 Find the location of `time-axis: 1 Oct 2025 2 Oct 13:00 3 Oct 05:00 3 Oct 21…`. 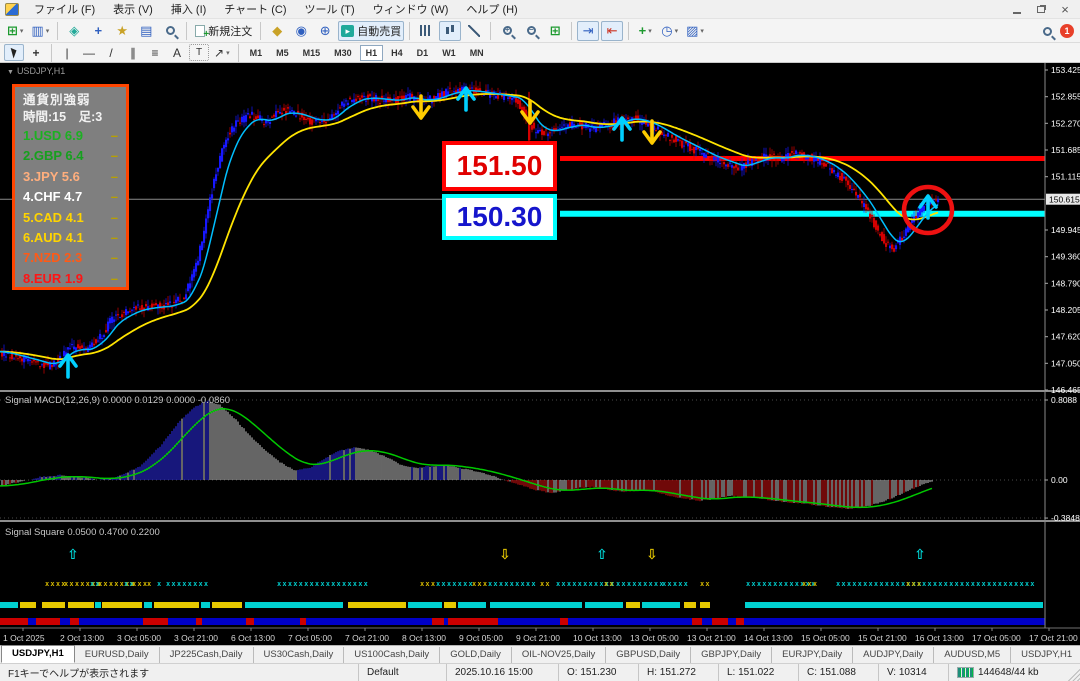

time-axis: 1 Oct 2025 2 Oct 13:00 3 Oct 05:00 3 Oct 21… is located at coordinates (540, 636).